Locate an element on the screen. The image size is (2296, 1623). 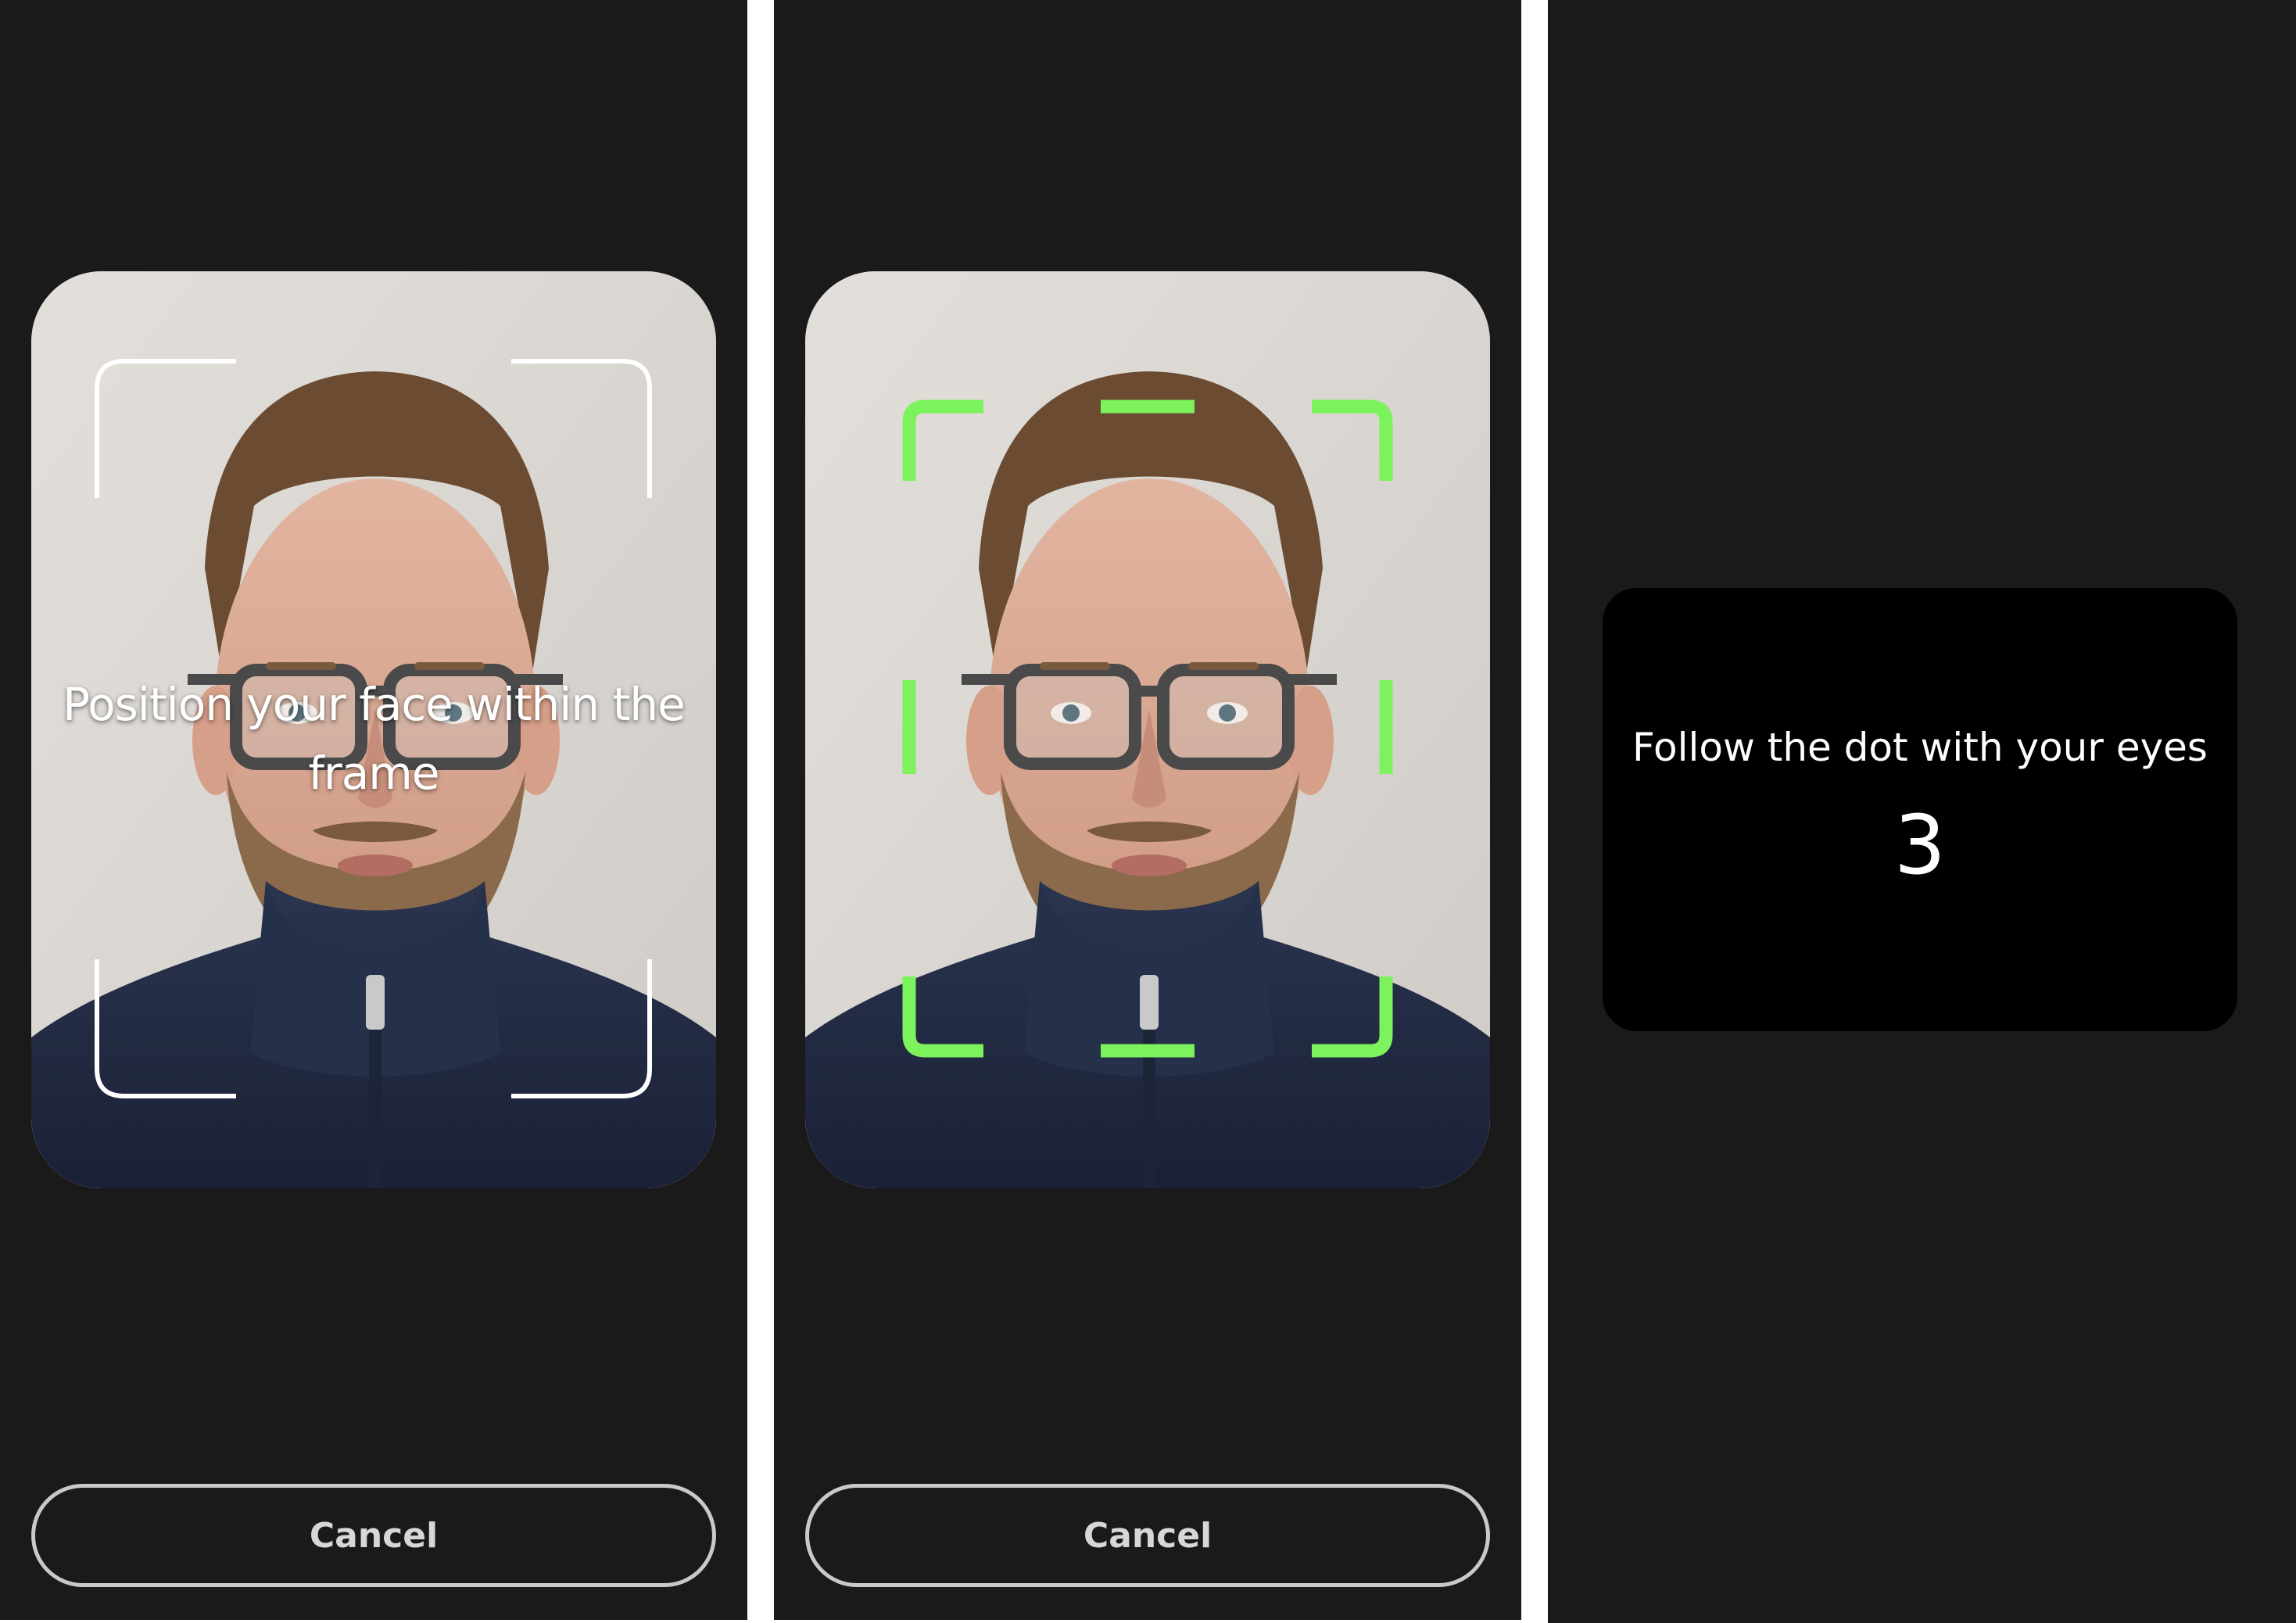
countdown-card: Follow the dot with your eyes 3 is located at coordinates (1920, 809).